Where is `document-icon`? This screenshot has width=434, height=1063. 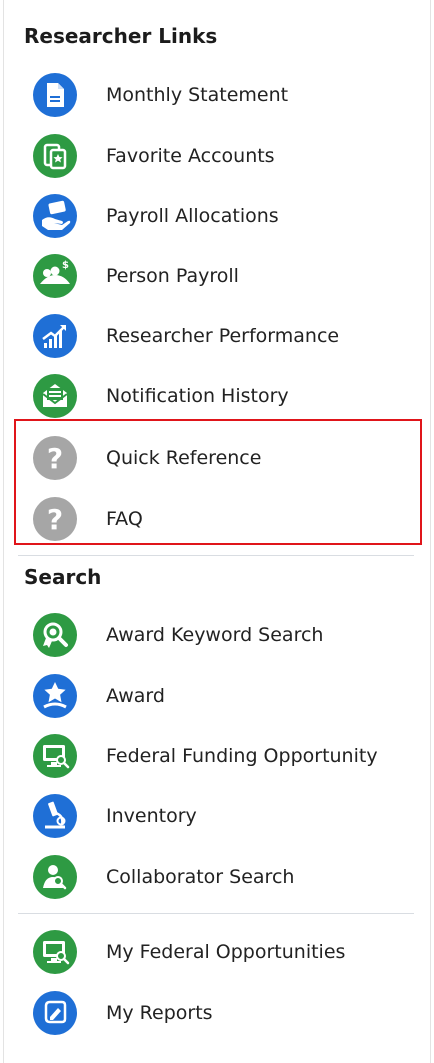
document-icon is located at coordinates (55, 95).